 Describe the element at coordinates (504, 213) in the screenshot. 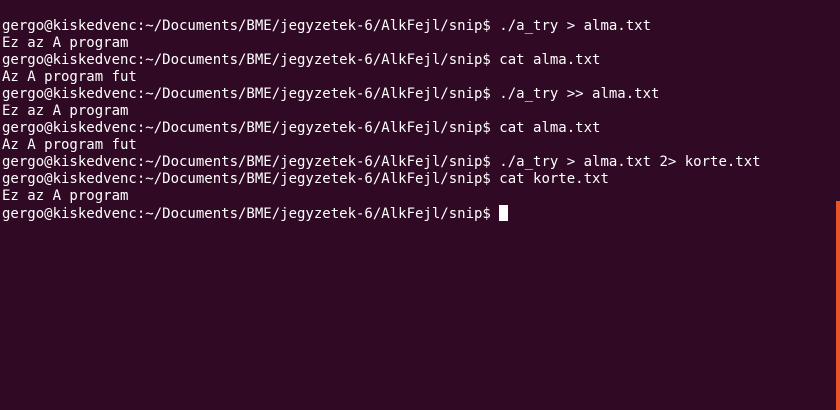

I see `terminal-cursor` at that location.